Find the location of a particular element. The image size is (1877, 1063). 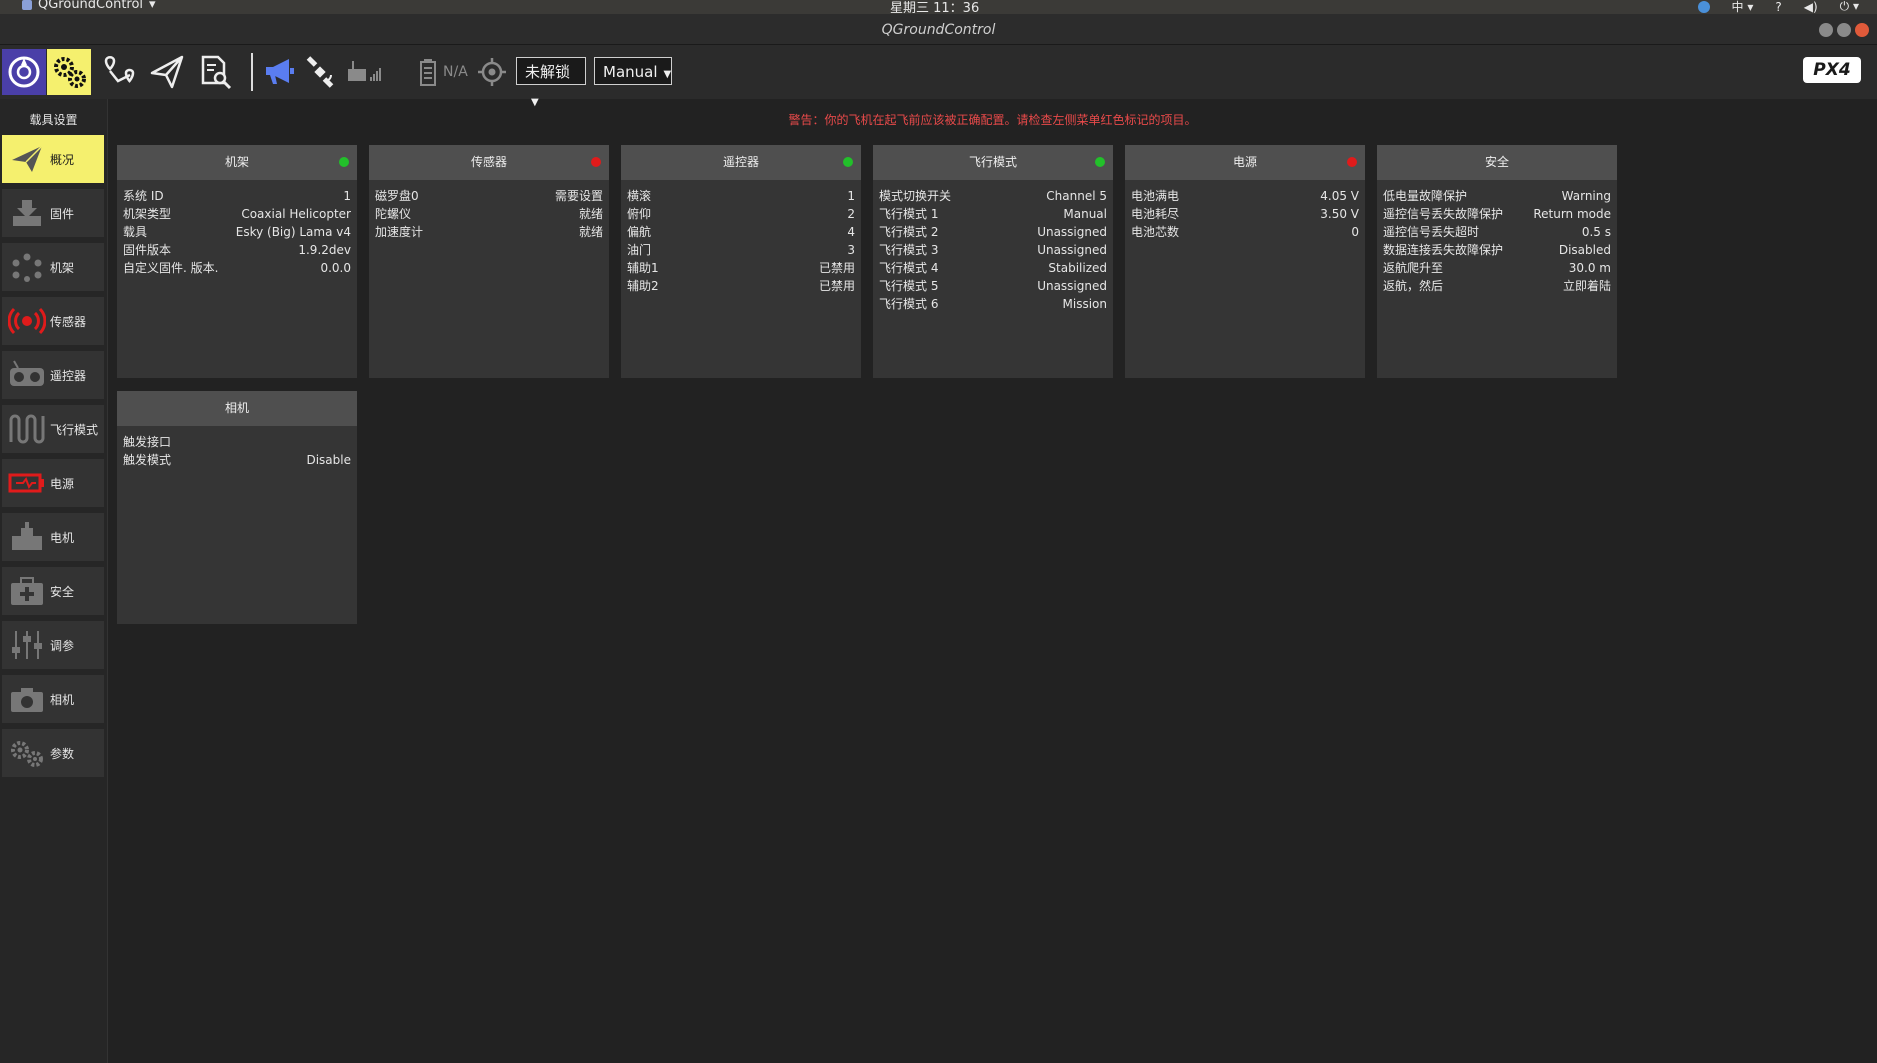

row-value: Manual is located at coordinates (1085, 214).